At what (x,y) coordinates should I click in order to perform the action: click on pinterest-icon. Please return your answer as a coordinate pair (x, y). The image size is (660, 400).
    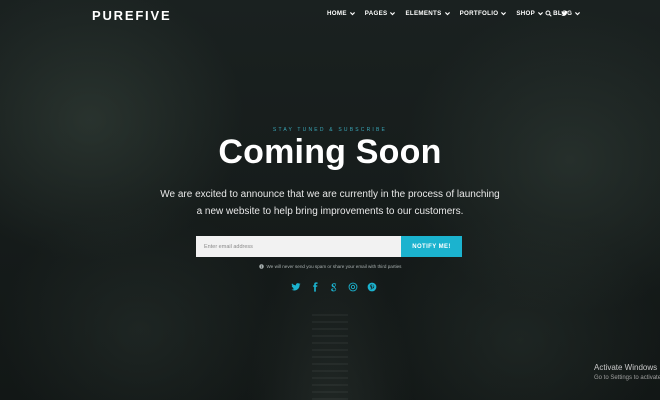
    Looking at the image, I should click on (371, 286).